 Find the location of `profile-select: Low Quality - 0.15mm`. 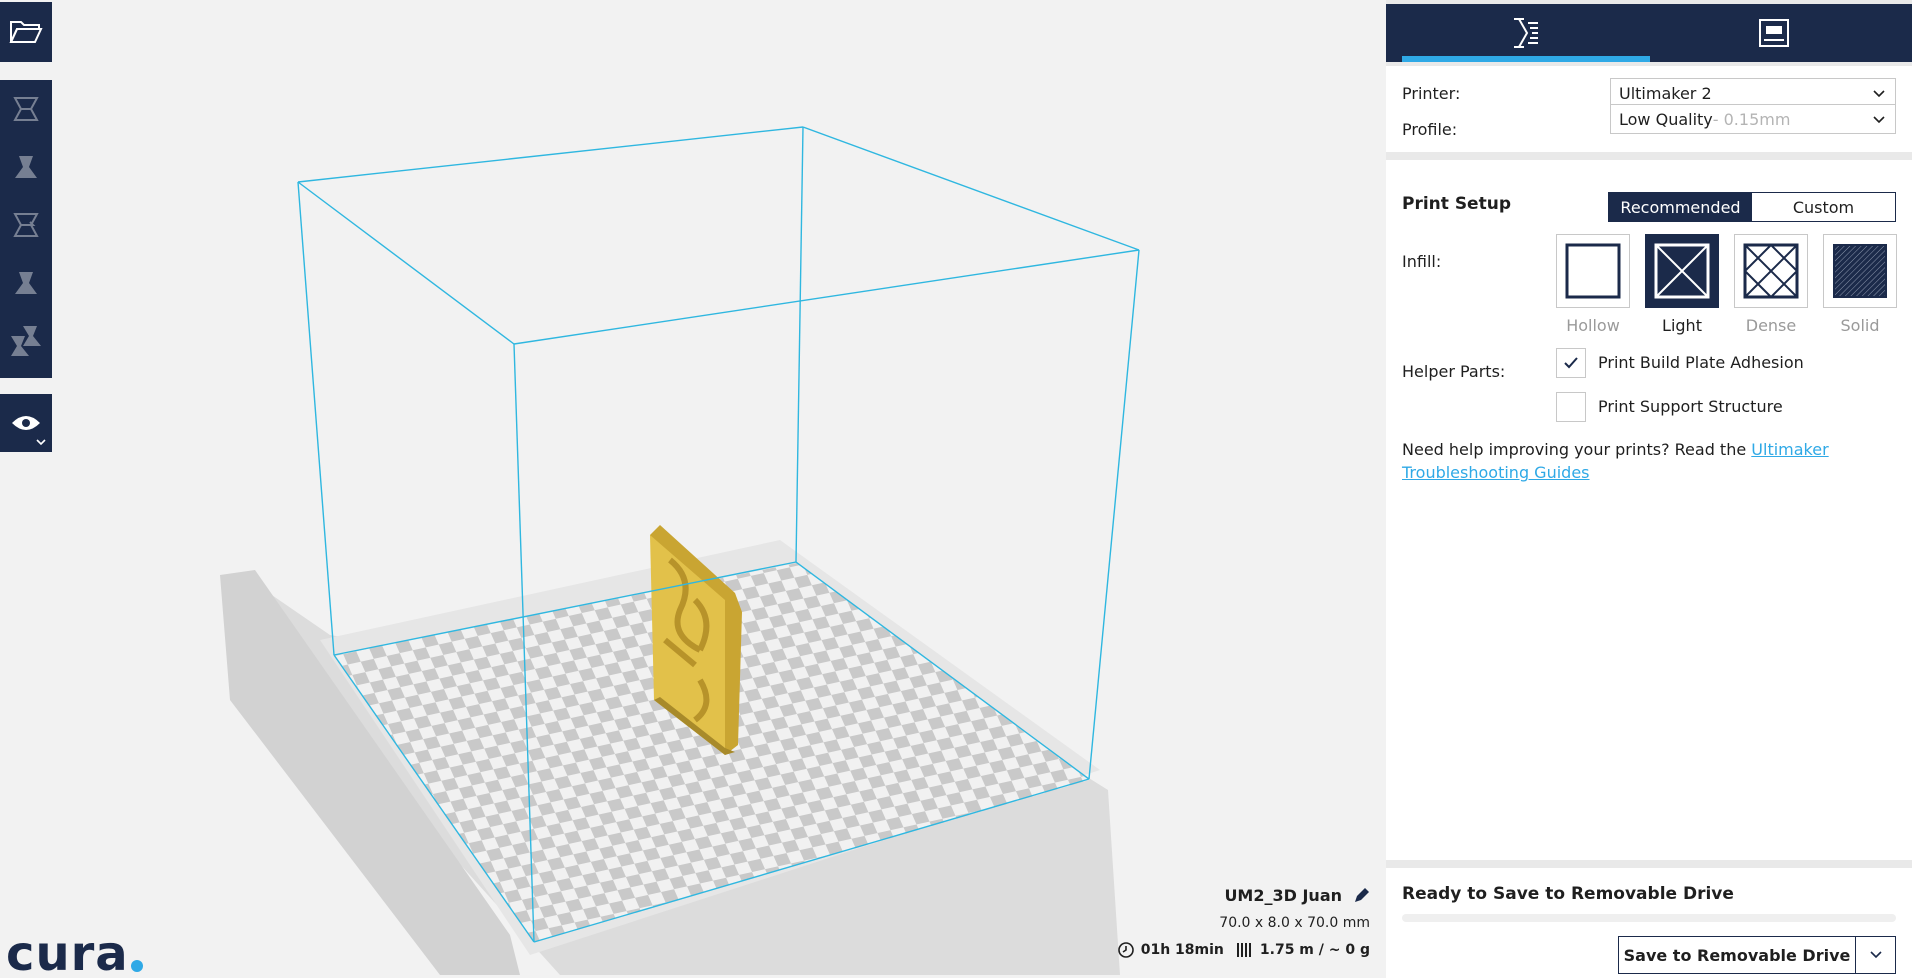

profile-select: Low Quality - 0.15mm is located at coordinates (1753, 119).